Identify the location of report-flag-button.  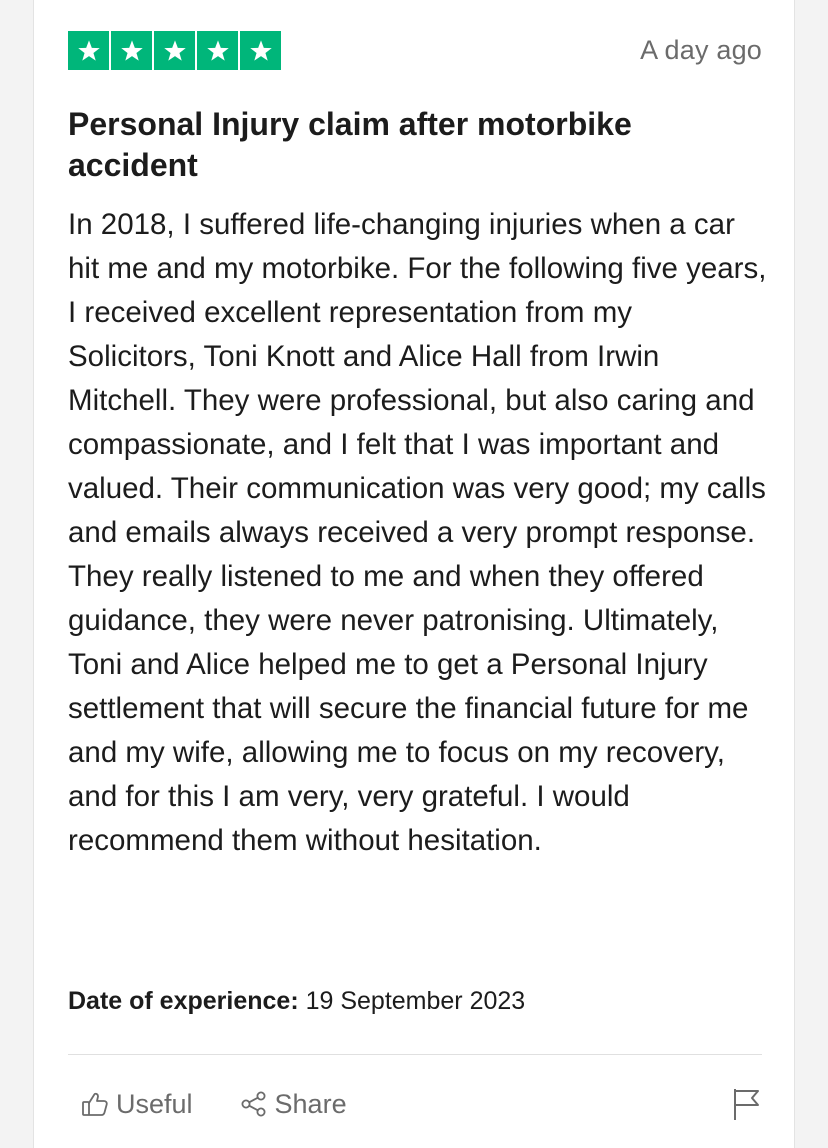
(747, 1104).